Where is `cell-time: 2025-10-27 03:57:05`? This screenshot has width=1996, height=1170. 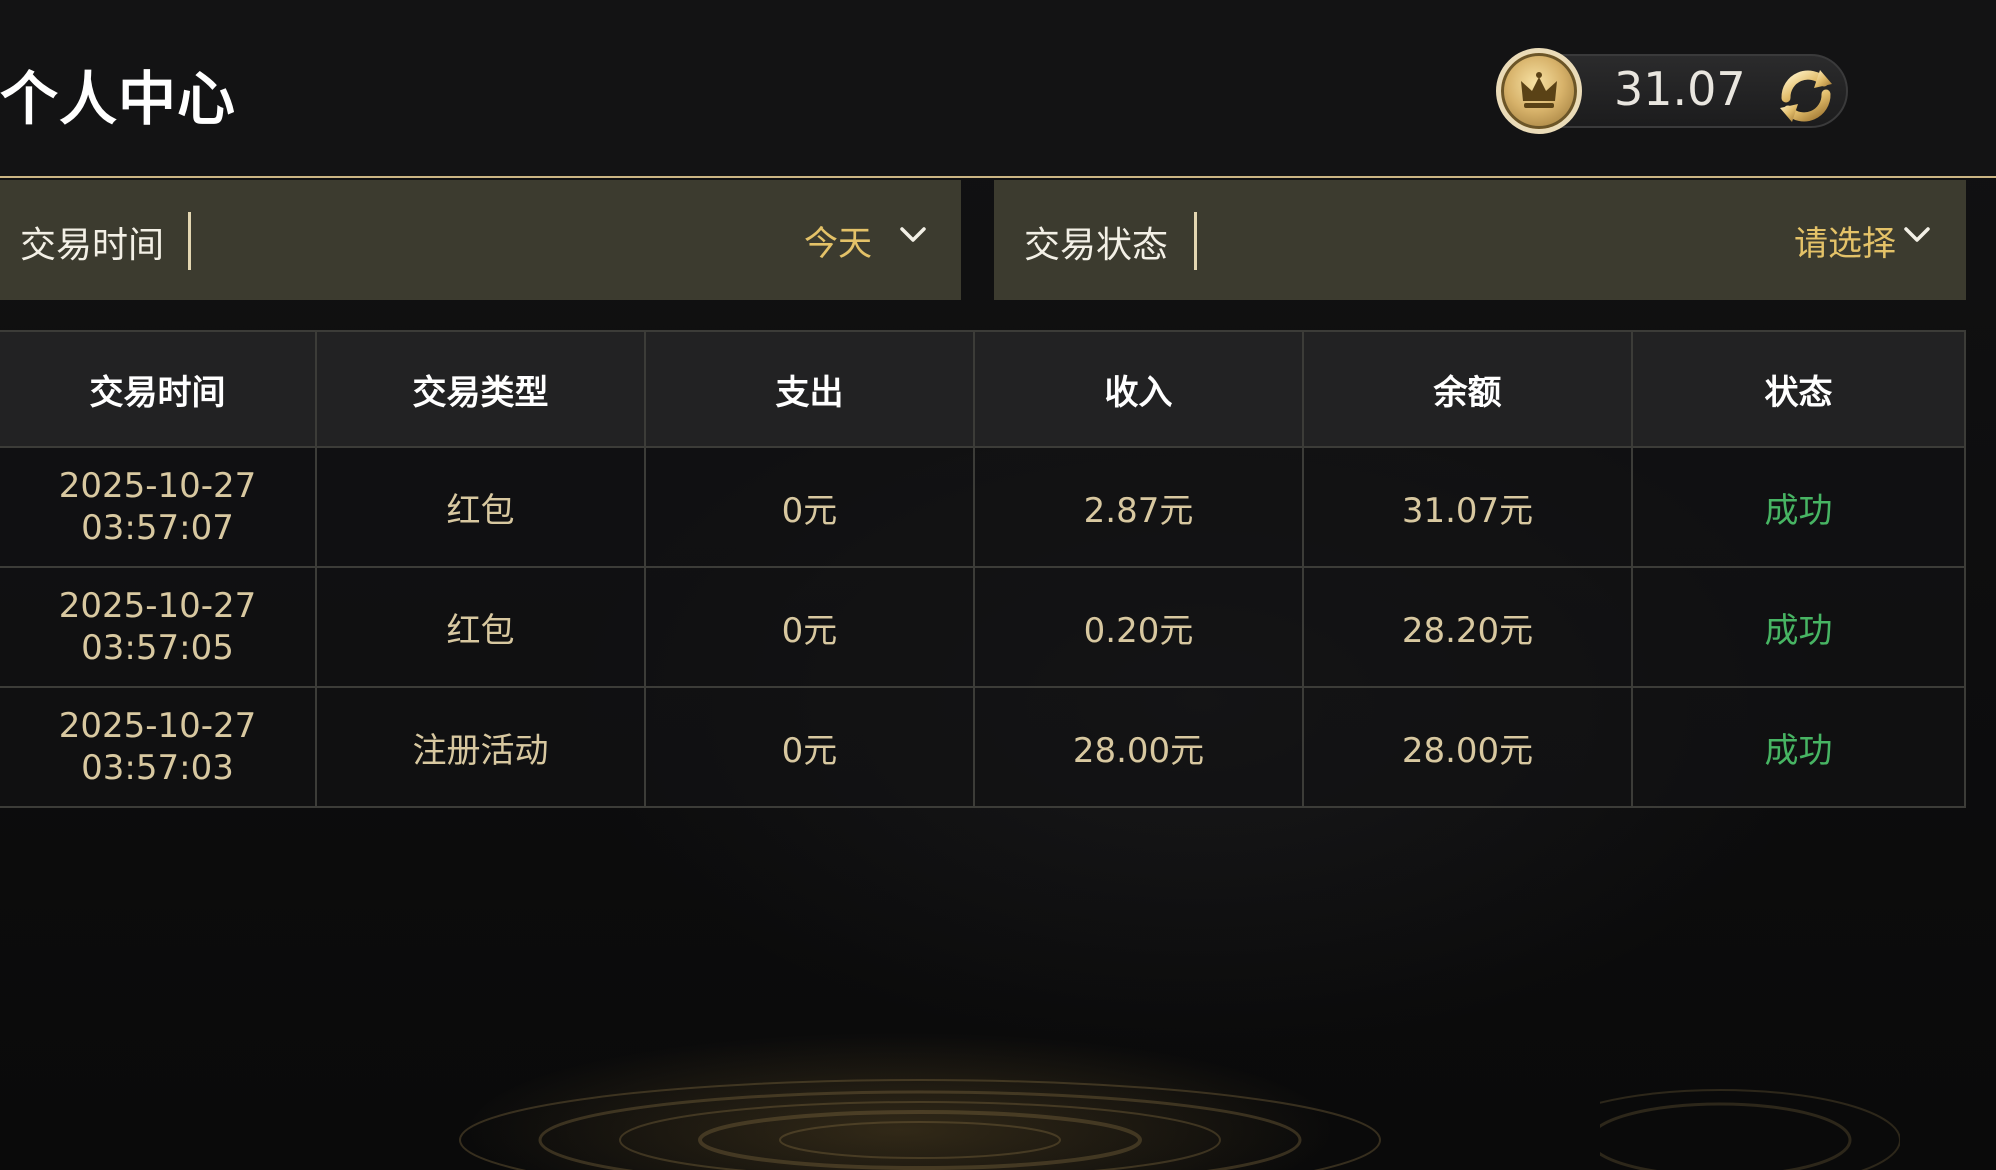
cell-time: 2025-10-27 03:57:05 is located at coordinates (158, 628).